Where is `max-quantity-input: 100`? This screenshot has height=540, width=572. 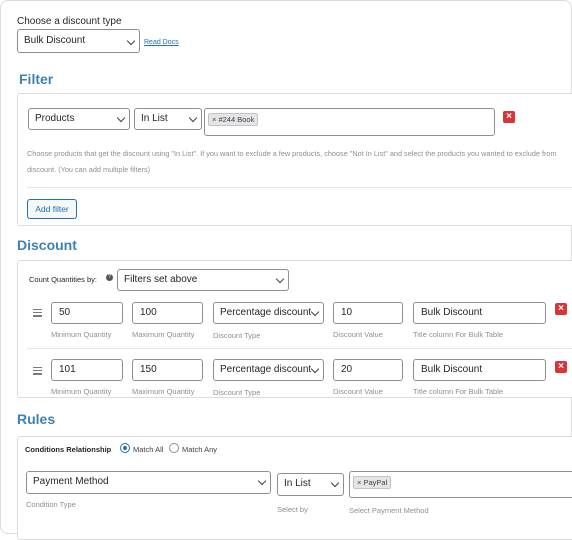 max-quantity-input: 100 is located at coordinates (167, 313).